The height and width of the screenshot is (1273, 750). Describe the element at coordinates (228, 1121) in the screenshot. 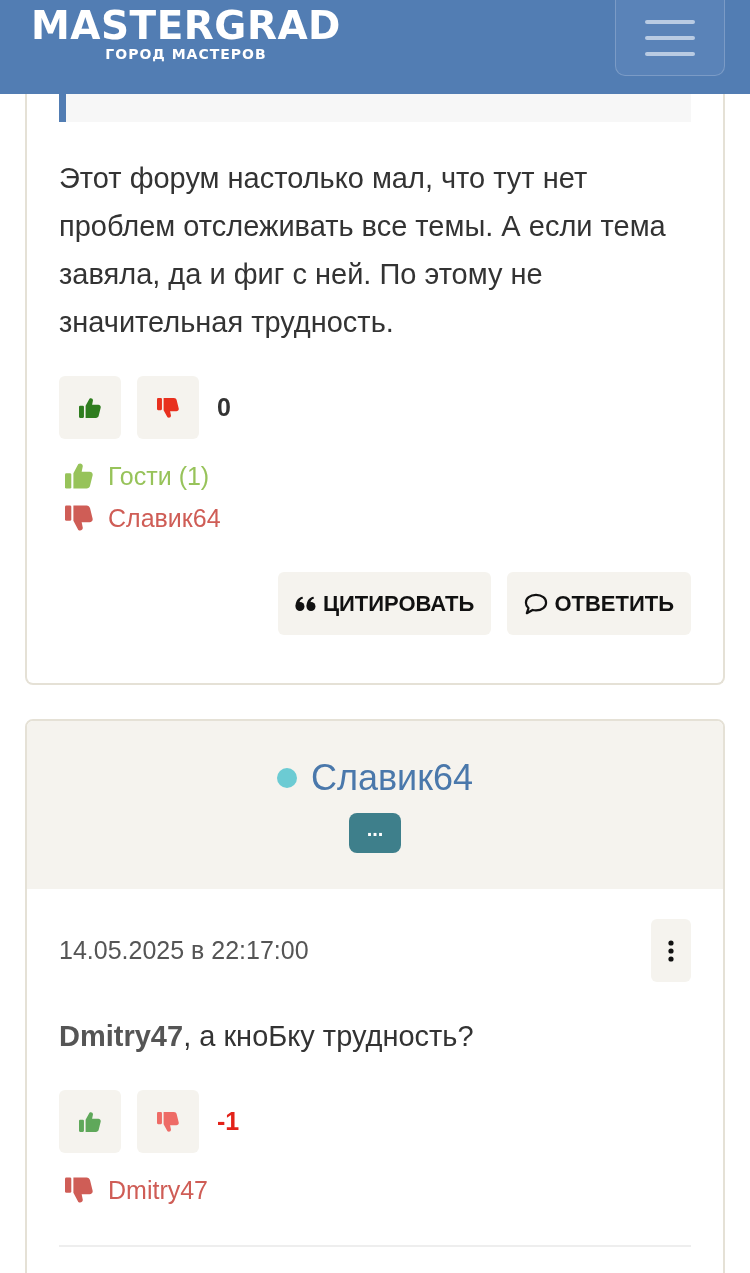

I see `vote-score: -1` at that location.